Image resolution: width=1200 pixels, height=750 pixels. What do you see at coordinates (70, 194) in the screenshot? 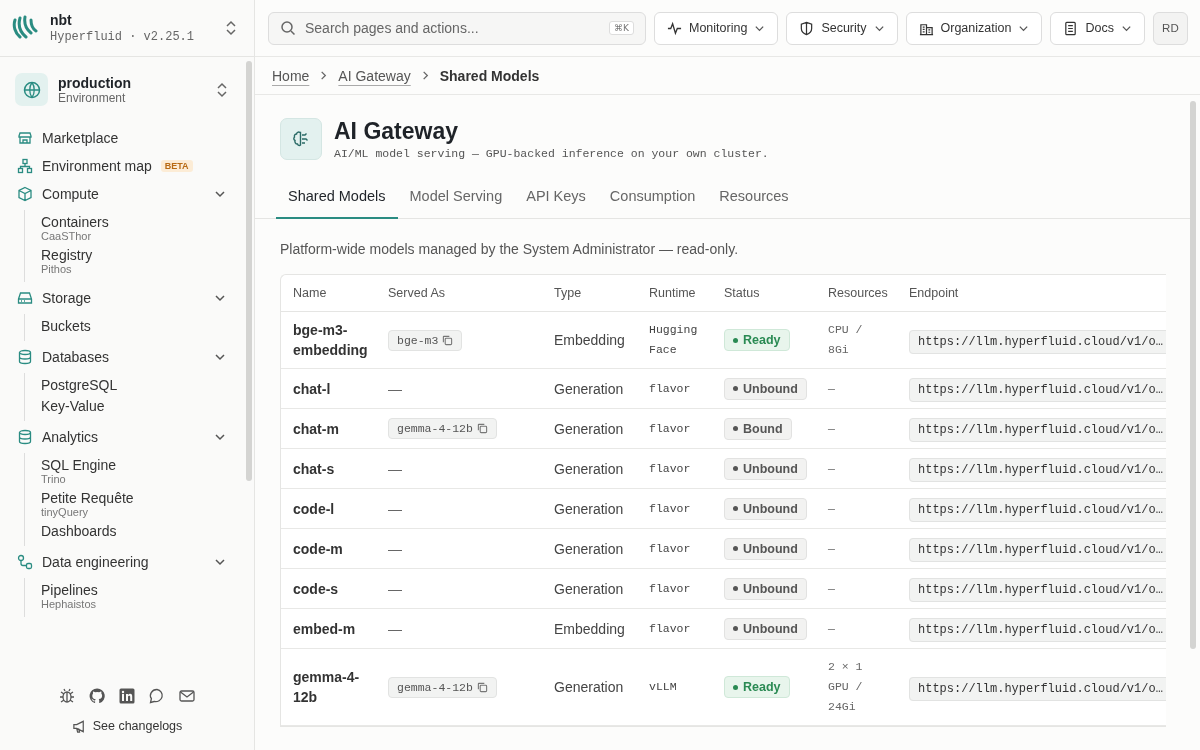
I see `nav-group: Compute` at bounding box center [70, 194].